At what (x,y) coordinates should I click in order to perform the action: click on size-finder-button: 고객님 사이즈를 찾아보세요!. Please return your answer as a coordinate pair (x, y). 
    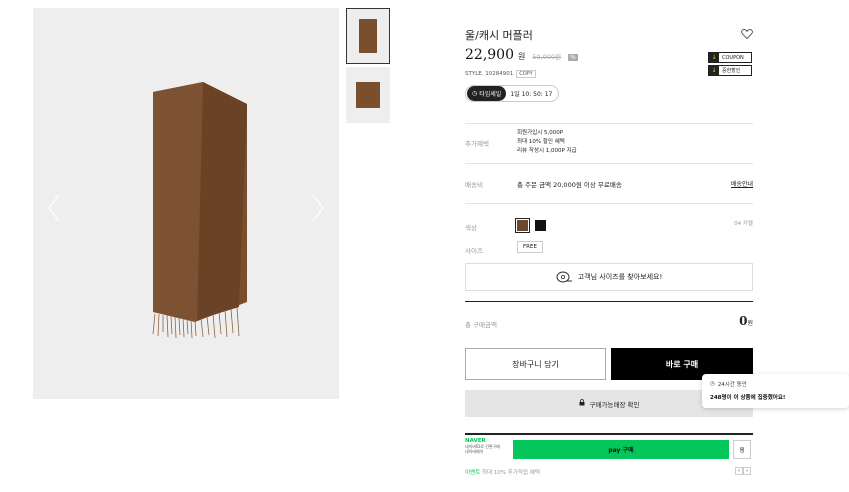
    Looking at the image, I should click on (609, 277).